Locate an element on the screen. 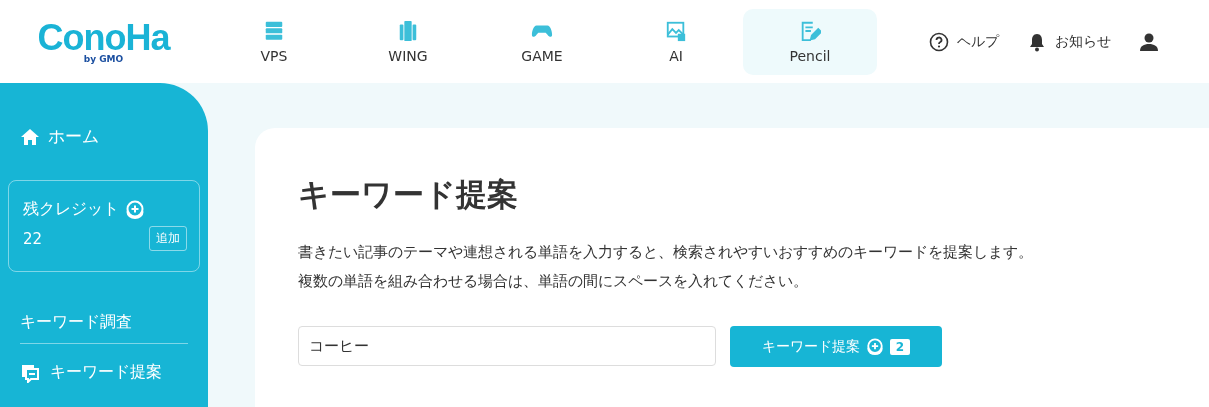  credit-label: 残クレジット is located at coordinates (71, 209).